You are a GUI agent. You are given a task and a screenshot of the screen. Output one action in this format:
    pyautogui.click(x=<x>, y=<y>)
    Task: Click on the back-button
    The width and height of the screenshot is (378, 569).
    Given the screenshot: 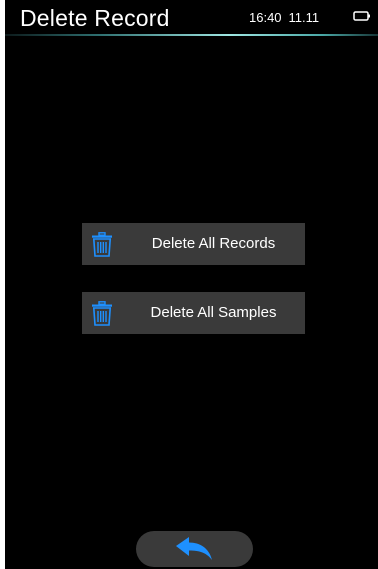 What is the action you would take?
    pyautogui.click(x=194, y=549)
    